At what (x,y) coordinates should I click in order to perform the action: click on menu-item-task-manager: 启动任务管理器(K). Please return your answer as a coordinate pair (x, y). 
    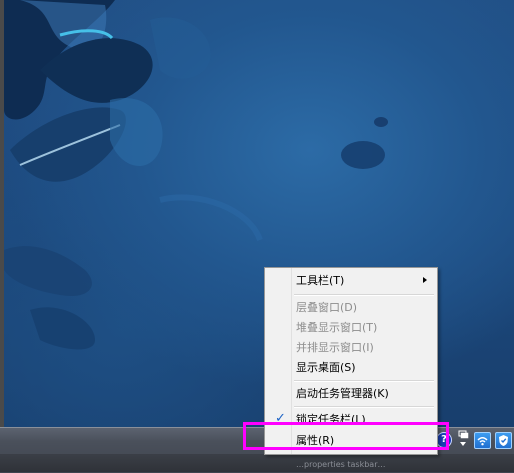
    Looking at the image, I should click on (351, 393).